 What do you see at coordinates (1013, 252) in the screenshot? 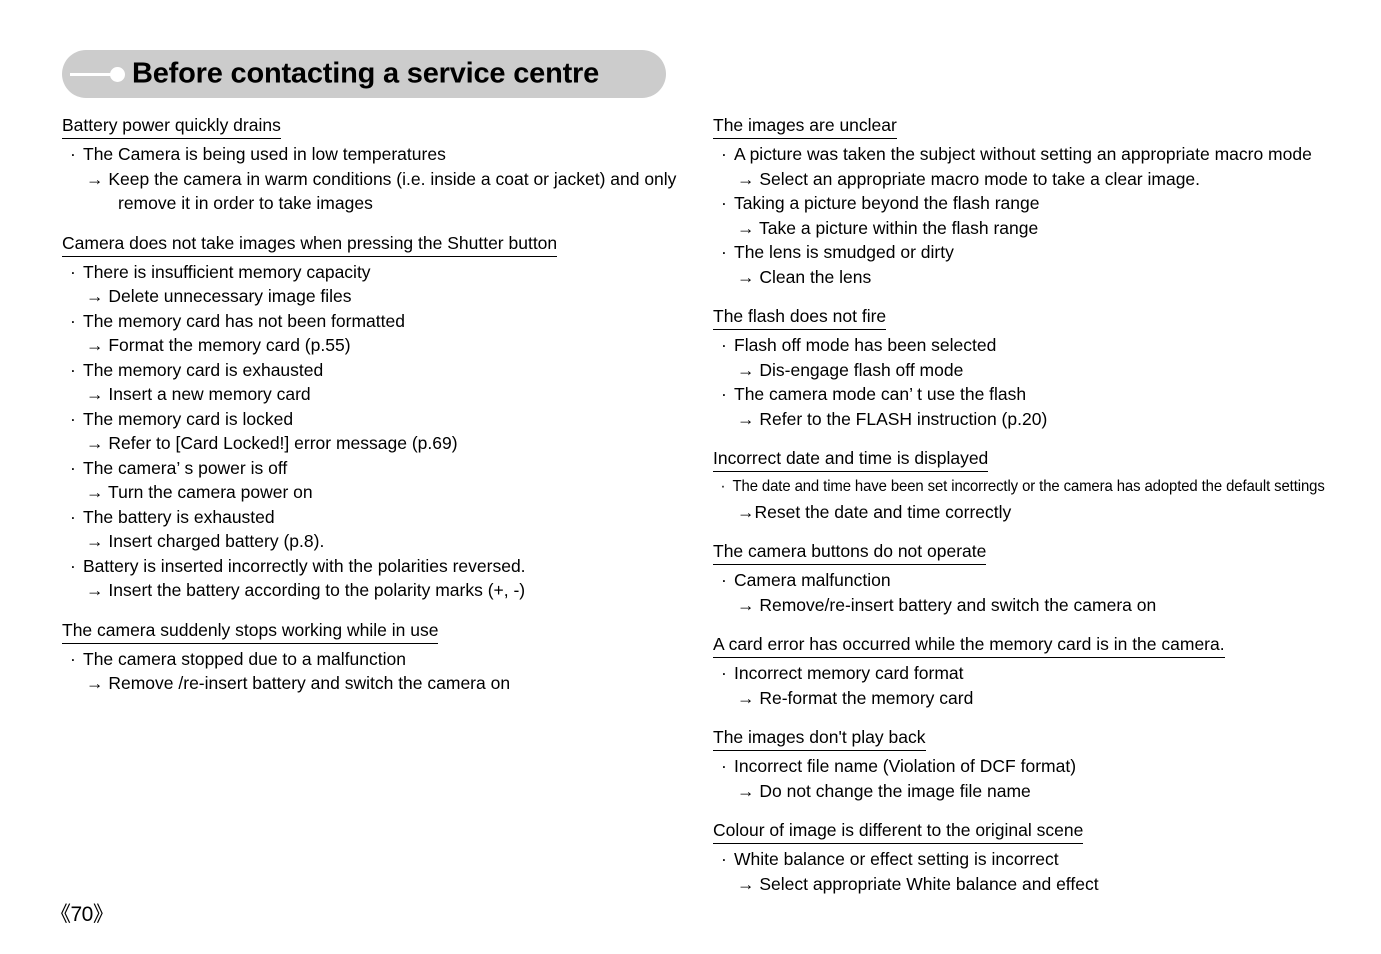
I see `problem-line: · The lens is smudged or dirty` at bounding box center [1013, 252].